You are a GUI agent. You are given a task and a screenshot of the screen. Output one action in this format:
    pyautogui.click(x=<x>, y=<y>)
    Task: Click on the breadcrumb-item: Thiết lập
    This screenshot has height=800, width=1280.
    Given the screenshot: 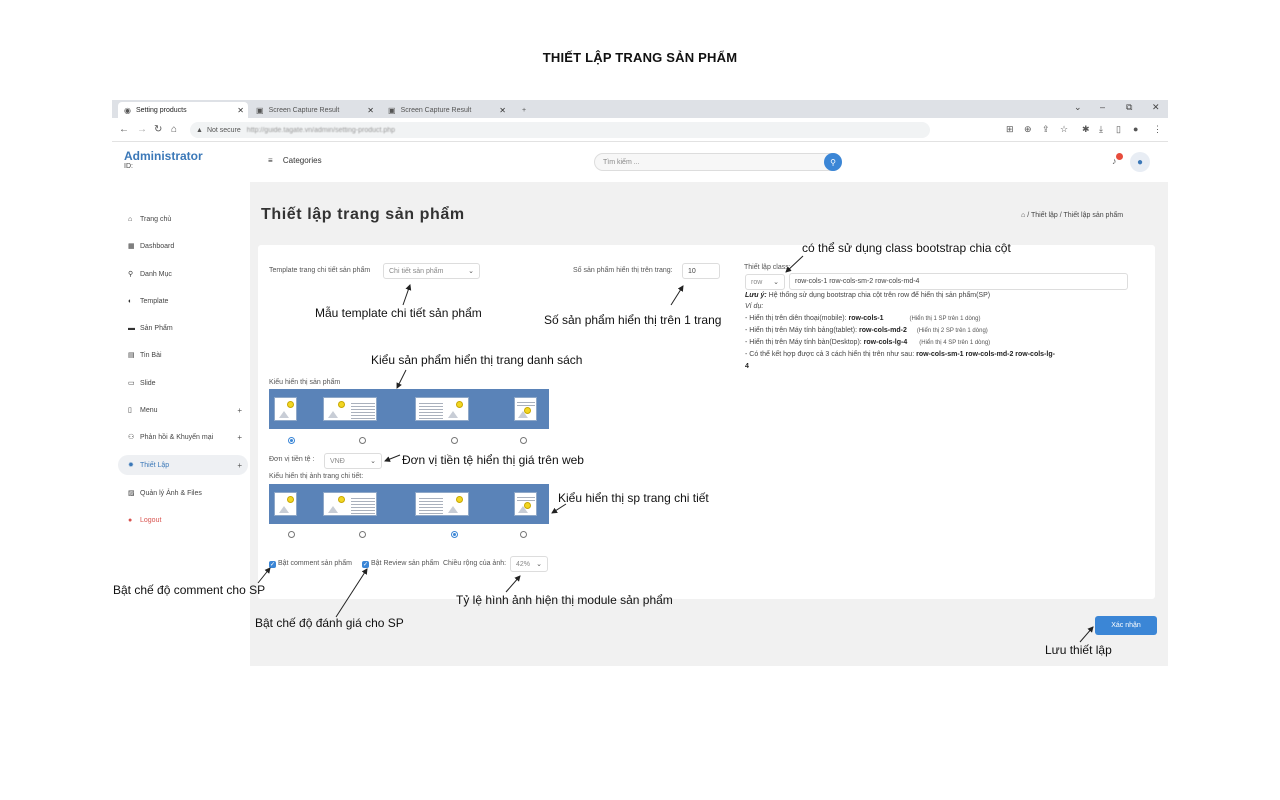 What is the action you would take?
    pyautogui.click(x=1044, y=215)
    